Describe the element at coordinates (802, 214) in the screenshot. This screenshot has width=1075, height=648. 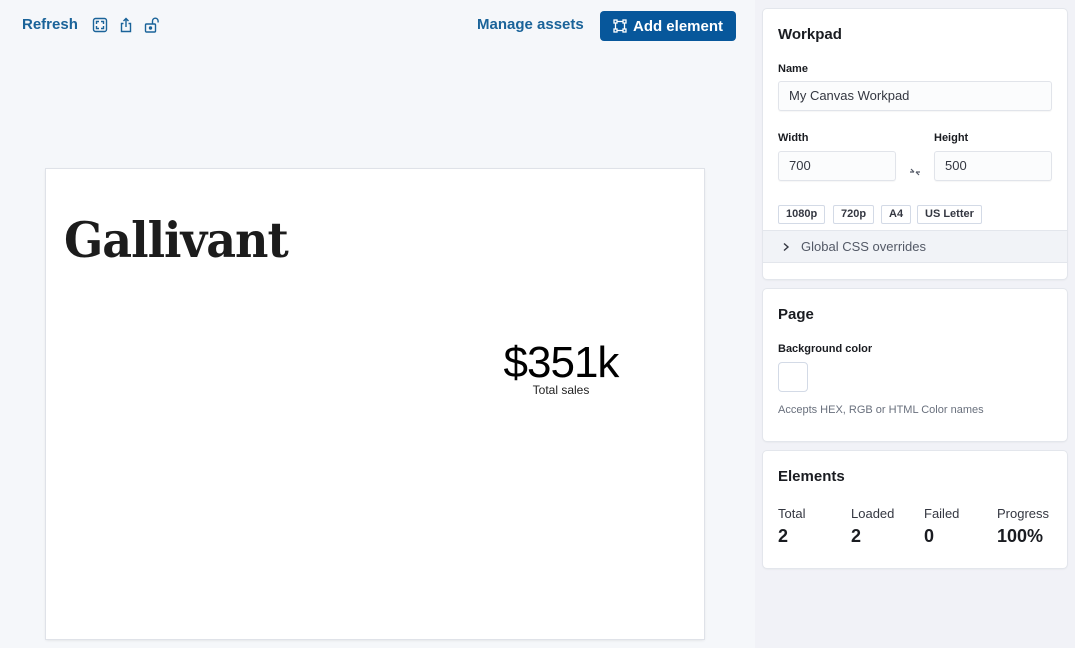
I see `preset-1080p-button: 1080p` at that location.